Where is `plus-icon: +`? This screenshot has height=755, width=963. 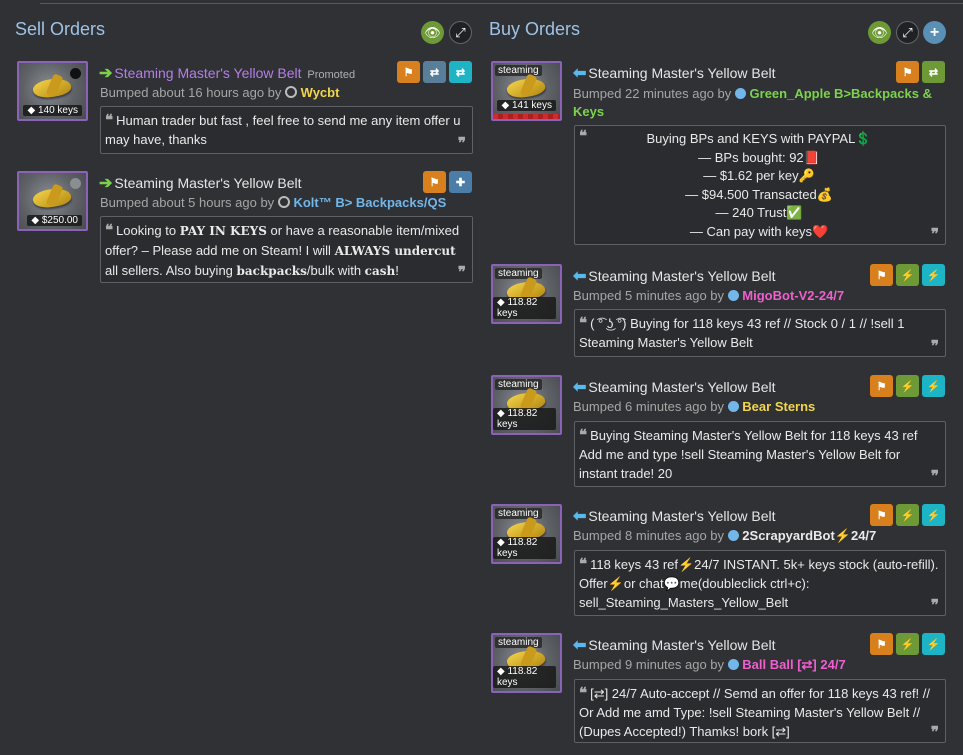
plus-icon: + is located at coordinates (934, 32).